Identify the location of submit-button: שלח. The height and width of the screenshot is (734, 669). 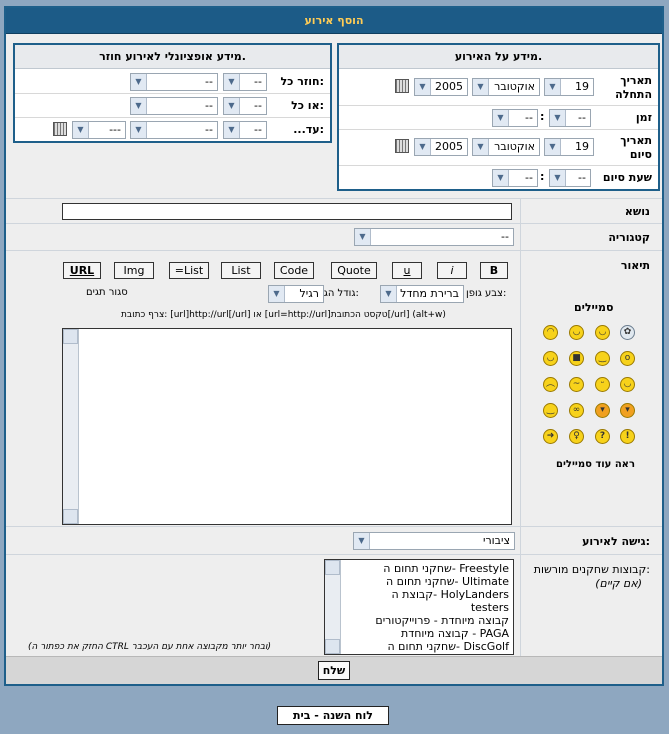
(334, 670).